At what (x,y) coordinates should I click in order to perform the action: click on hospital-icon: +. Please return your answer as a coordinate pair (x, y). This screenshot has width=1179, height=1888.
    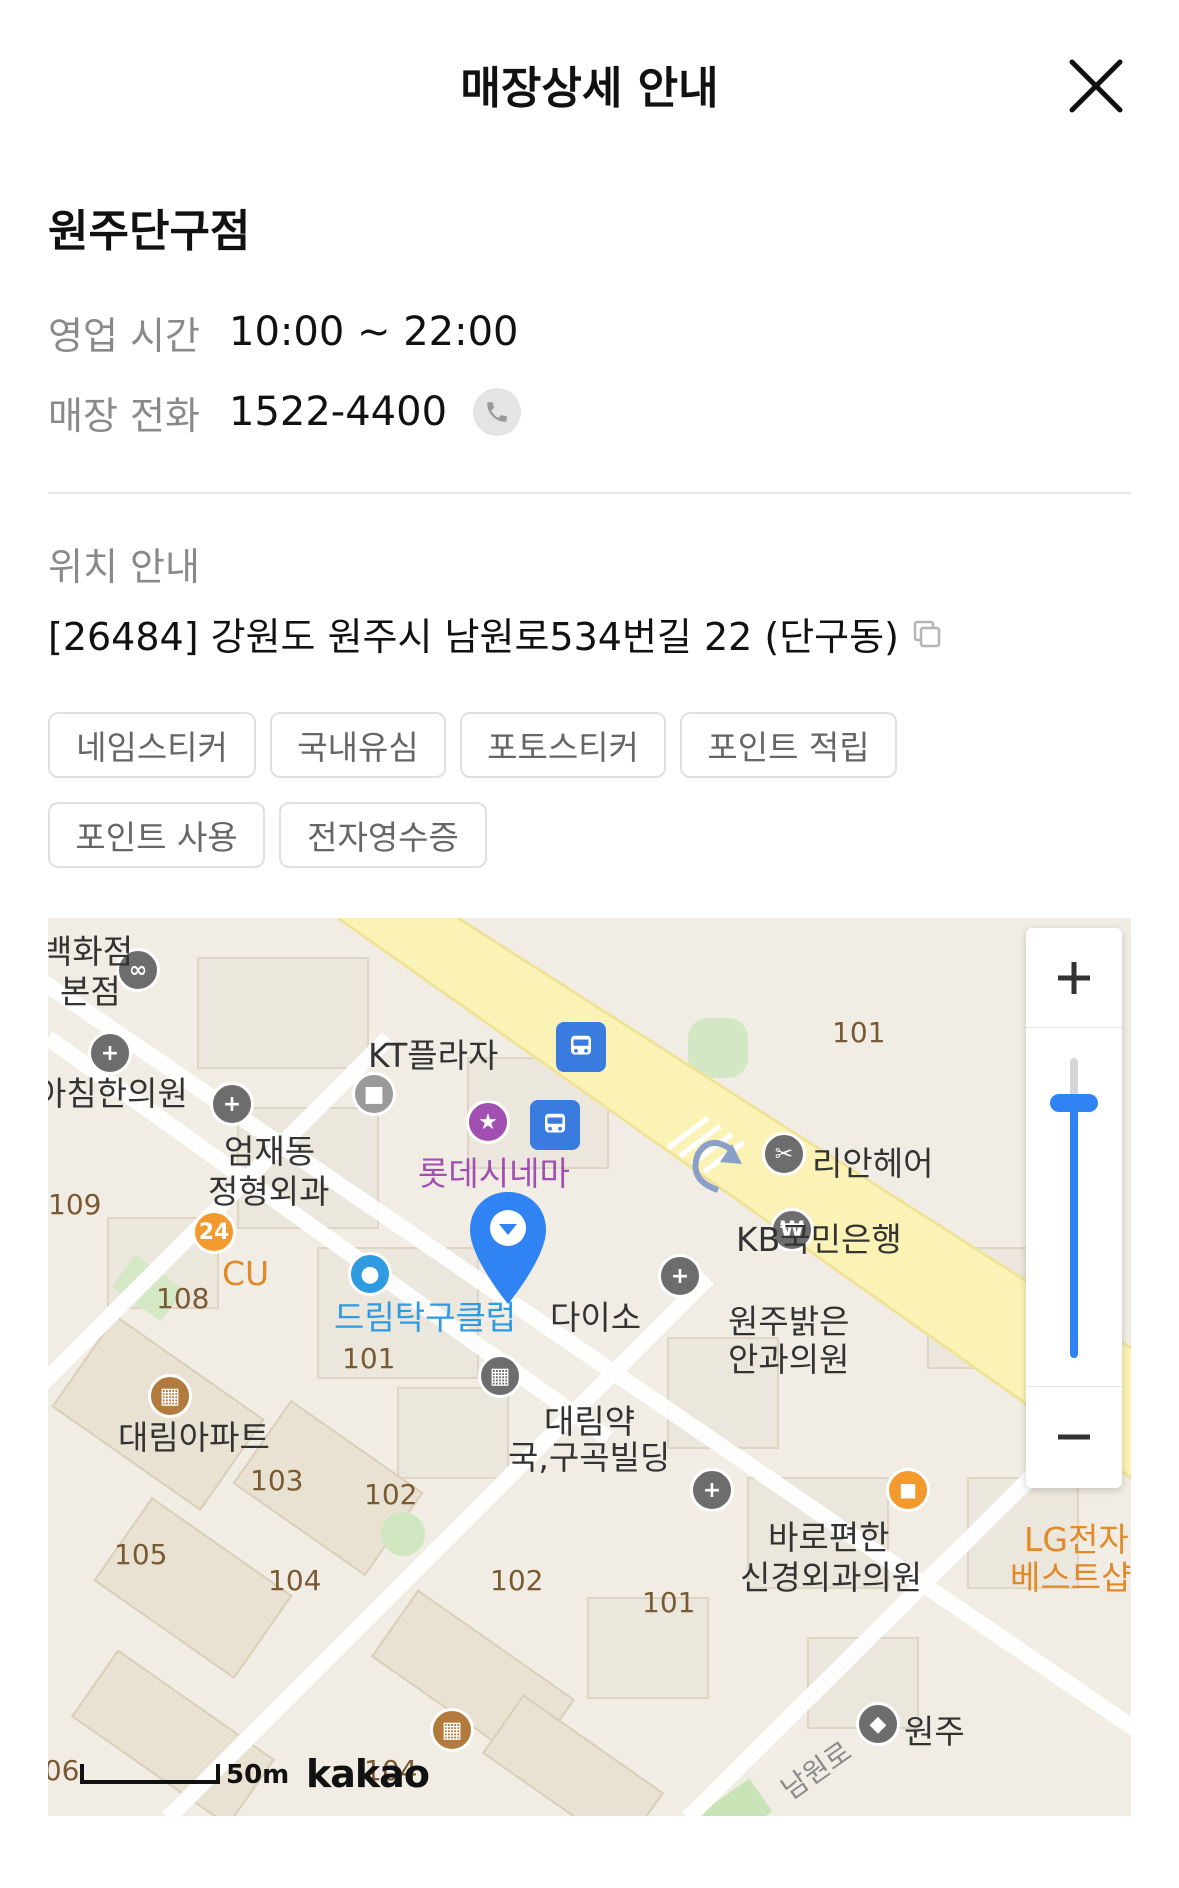
    Looking at the image, I should click on (232, 1104).